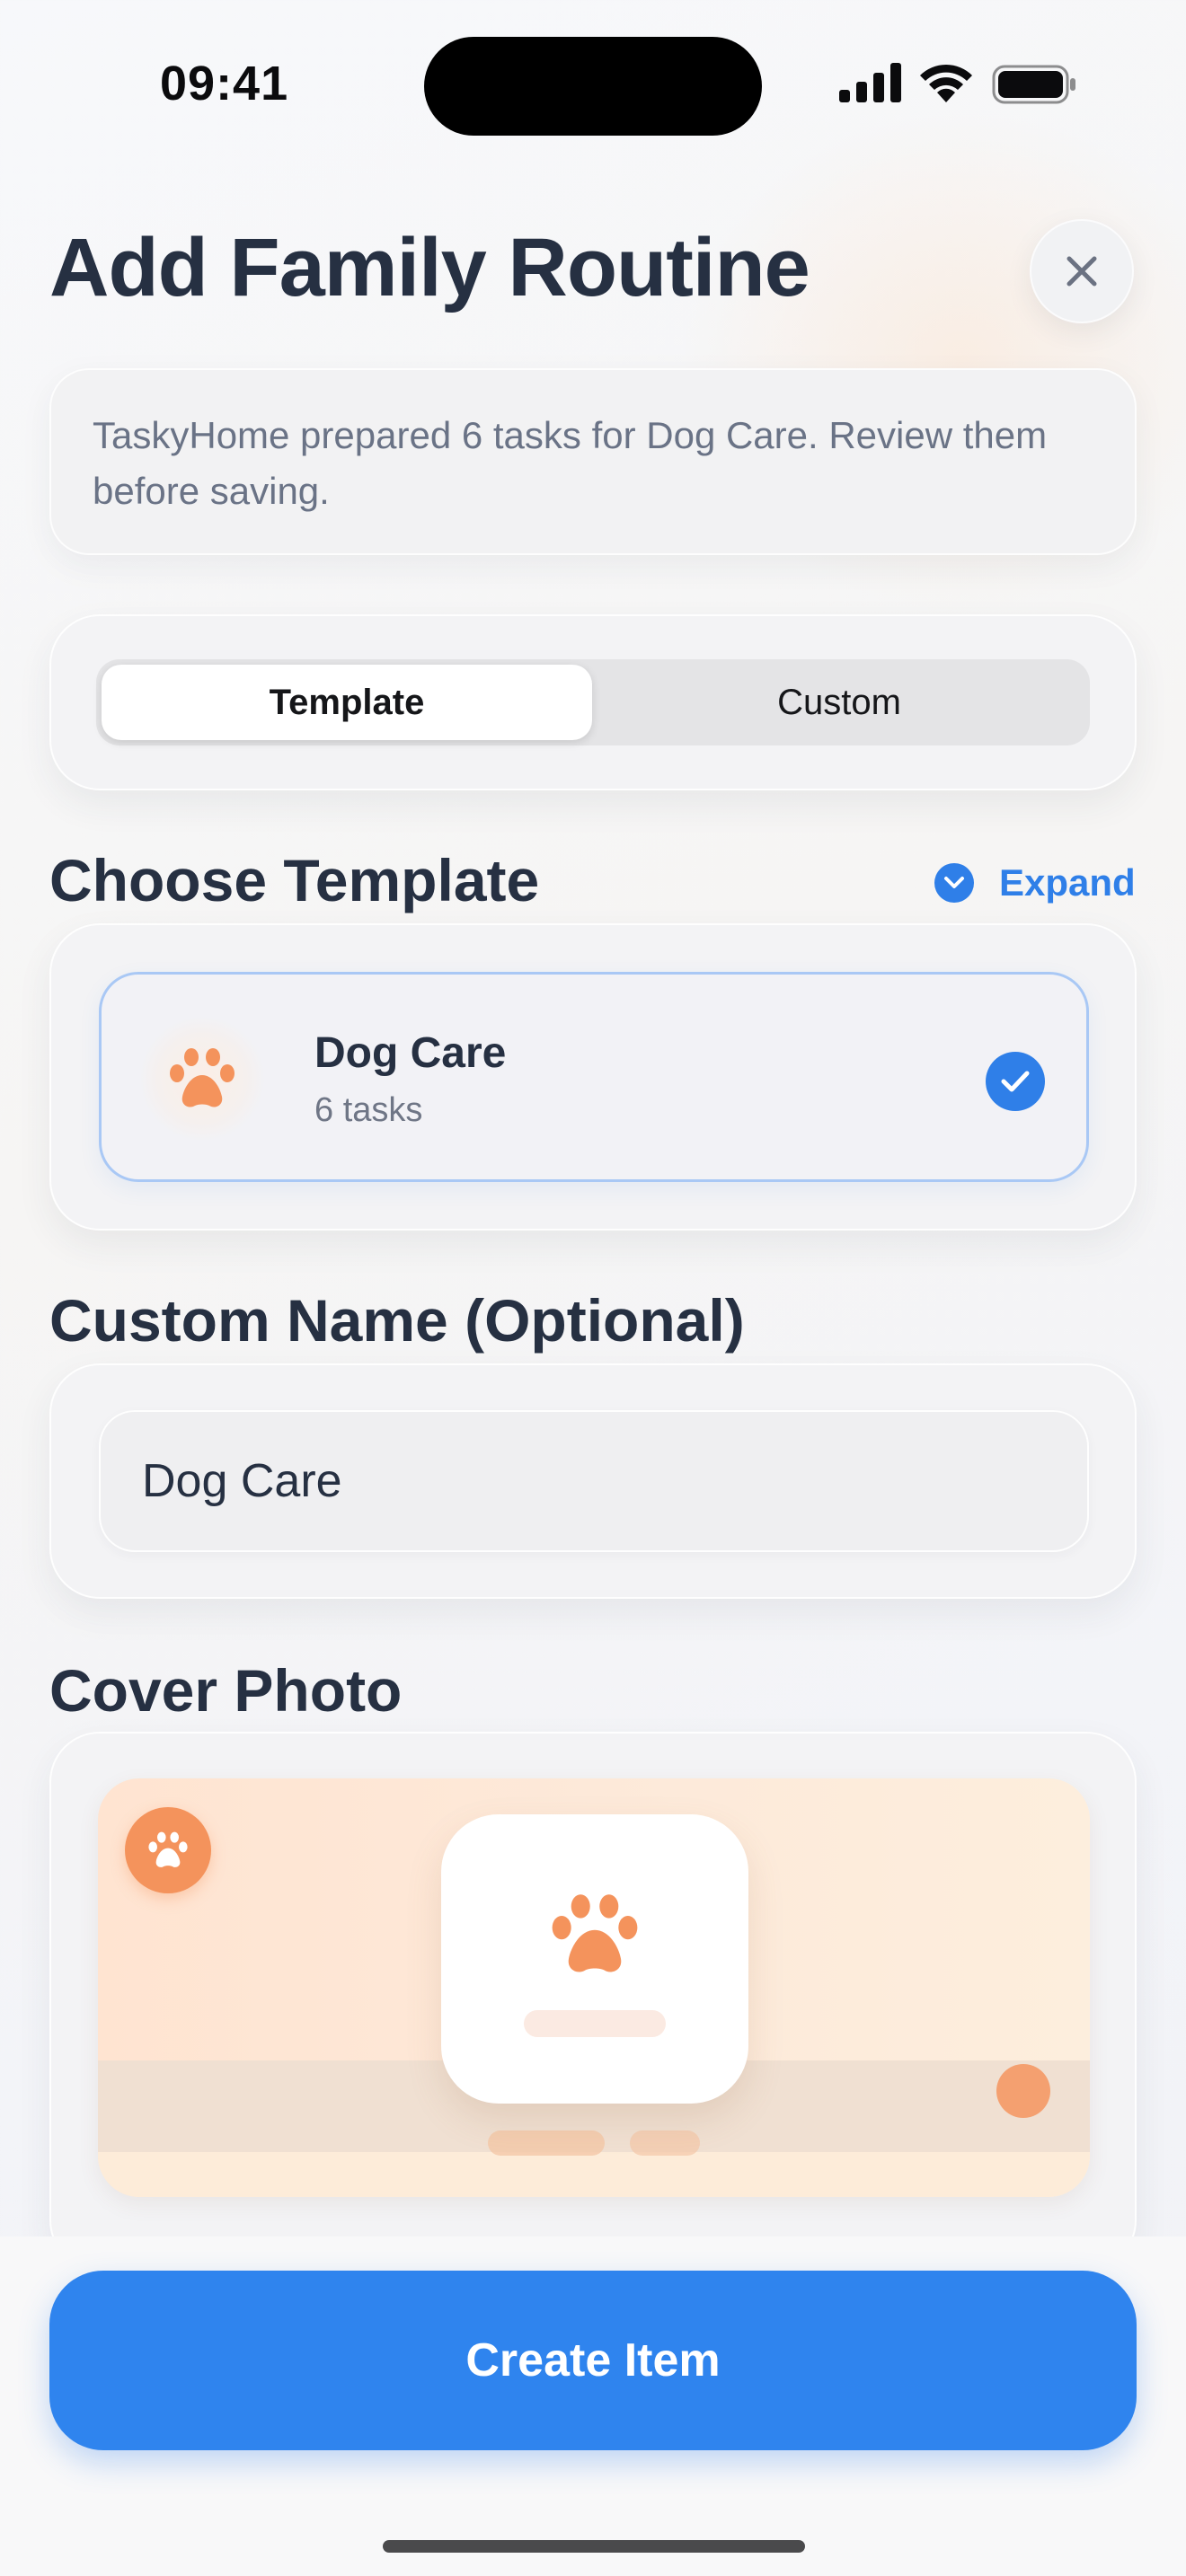  Describe the element at coordinates (1015, 1081) in the screenshot. I see `checkmark-icon` at that location.